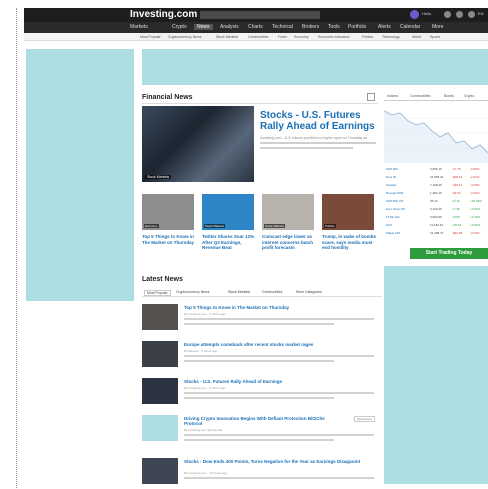  What do you see at coordinates (139, 27) in the screenshot?
I see `nav-item-markets: Markets` at bounding box center [139, 27].